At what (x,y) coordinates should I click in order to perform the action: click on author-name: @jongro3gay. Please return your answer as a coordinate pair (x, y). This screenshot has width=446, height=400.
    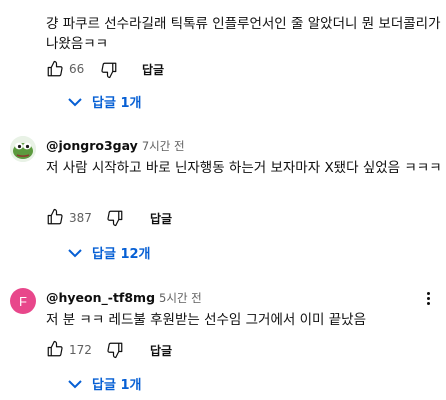
    Looking at the image, I should click on (92, 145).